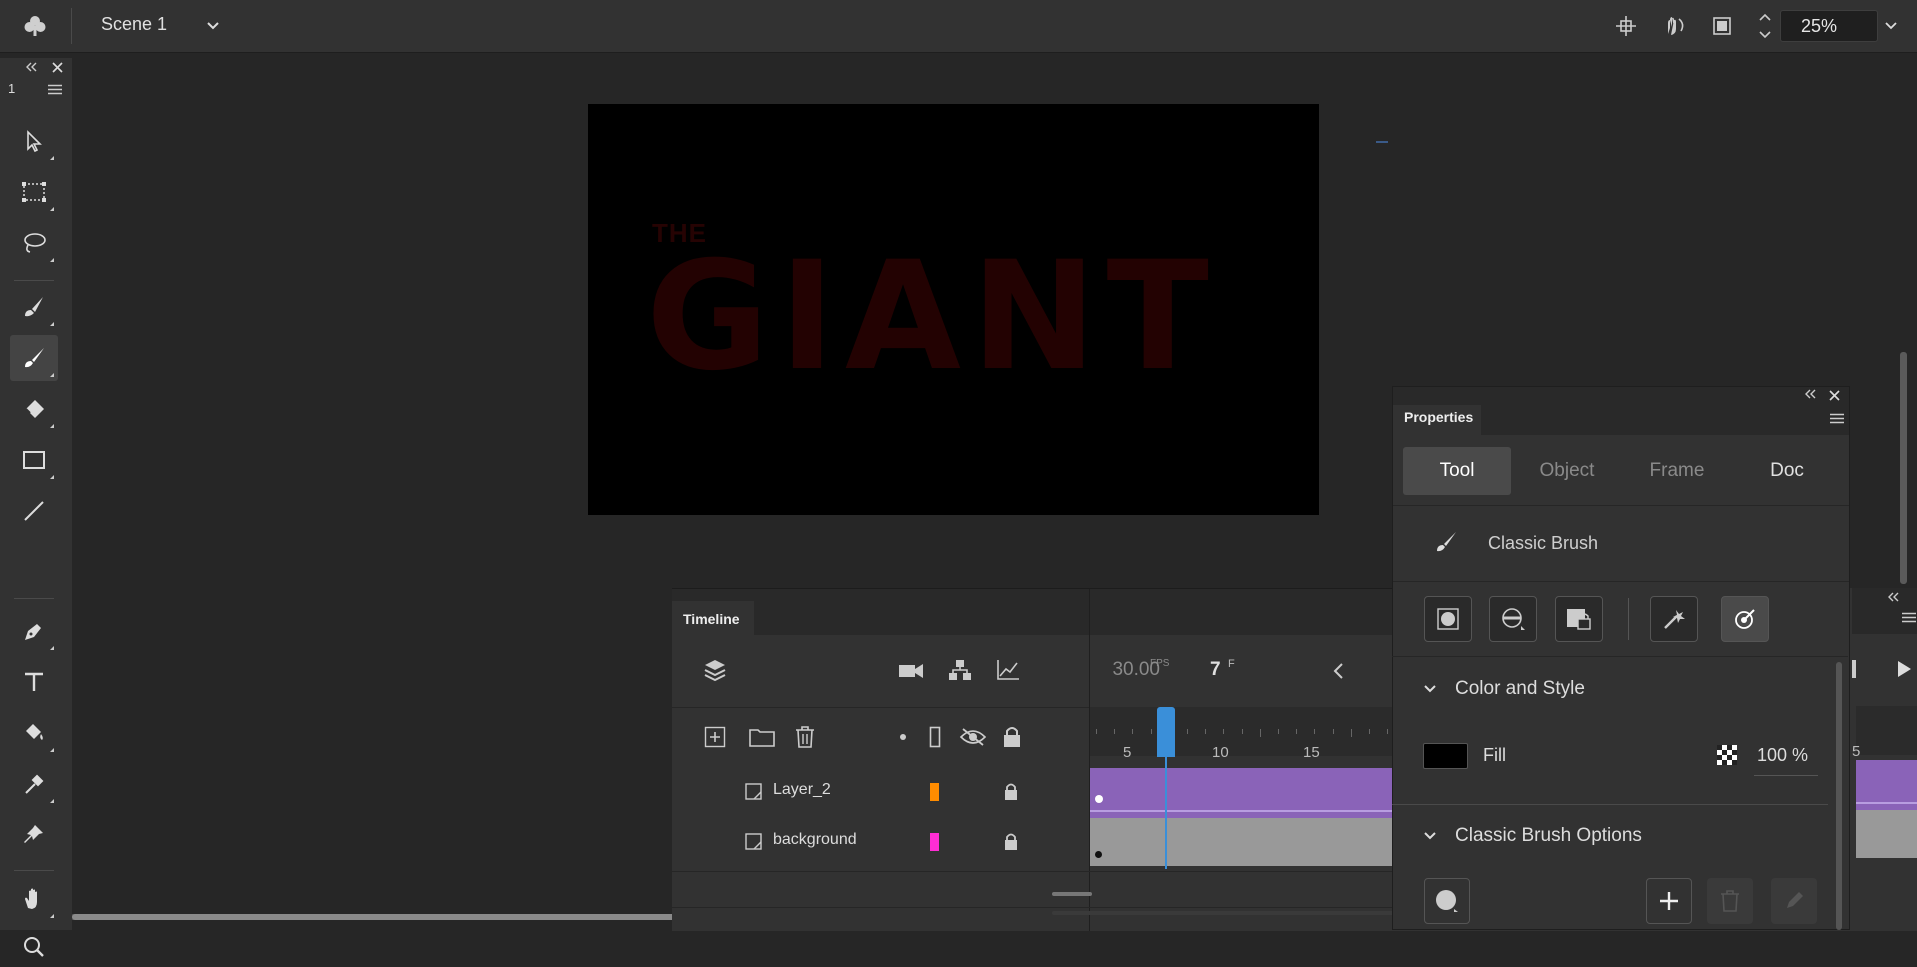 Image resolution: width=1917 pixels, height=967 pixels. Describe the element at coordinates (1677, 471) in the screenshot. I see `tab-frame: Frame` at that location.